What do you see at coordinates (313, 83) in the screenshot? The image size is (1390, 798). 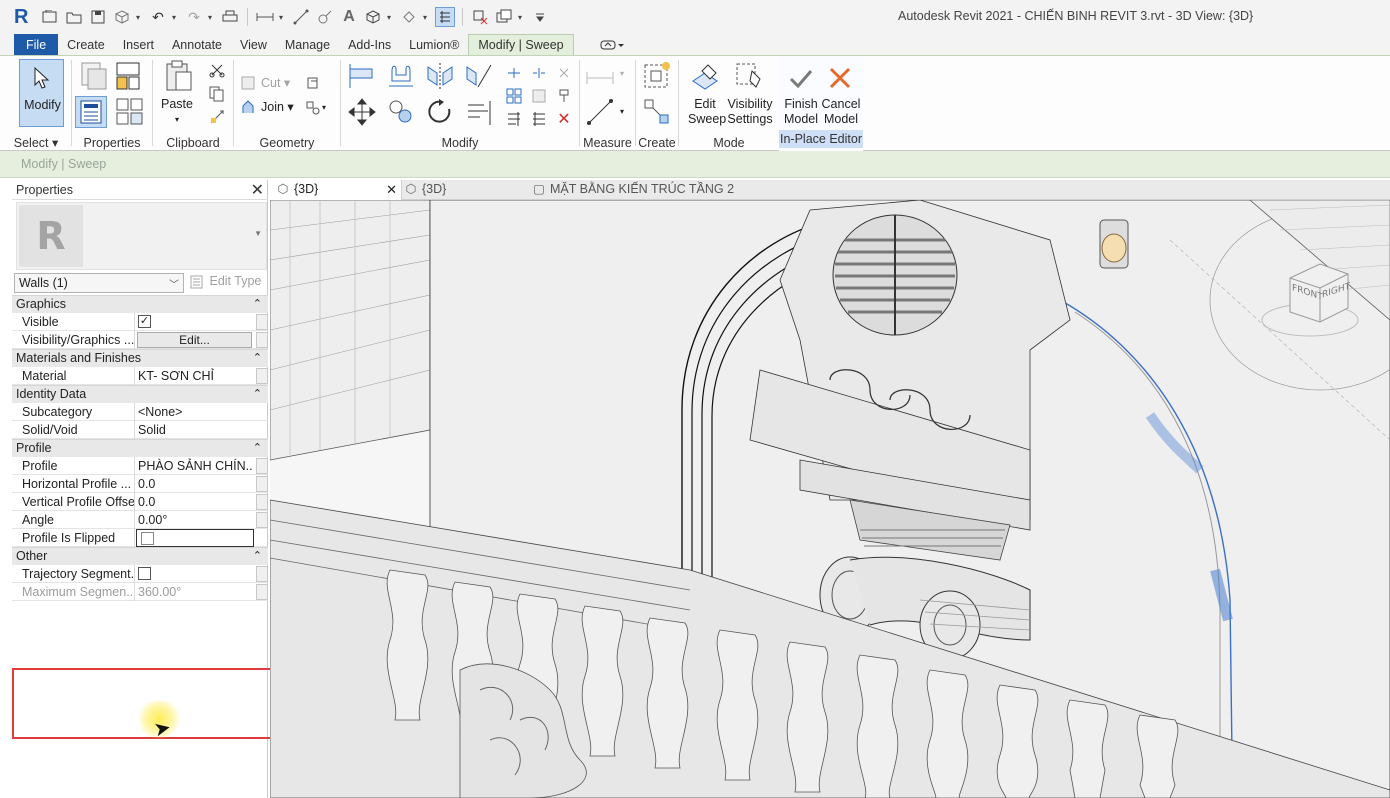 I see `wall-joins-icon` at bounding box center [313, 83].